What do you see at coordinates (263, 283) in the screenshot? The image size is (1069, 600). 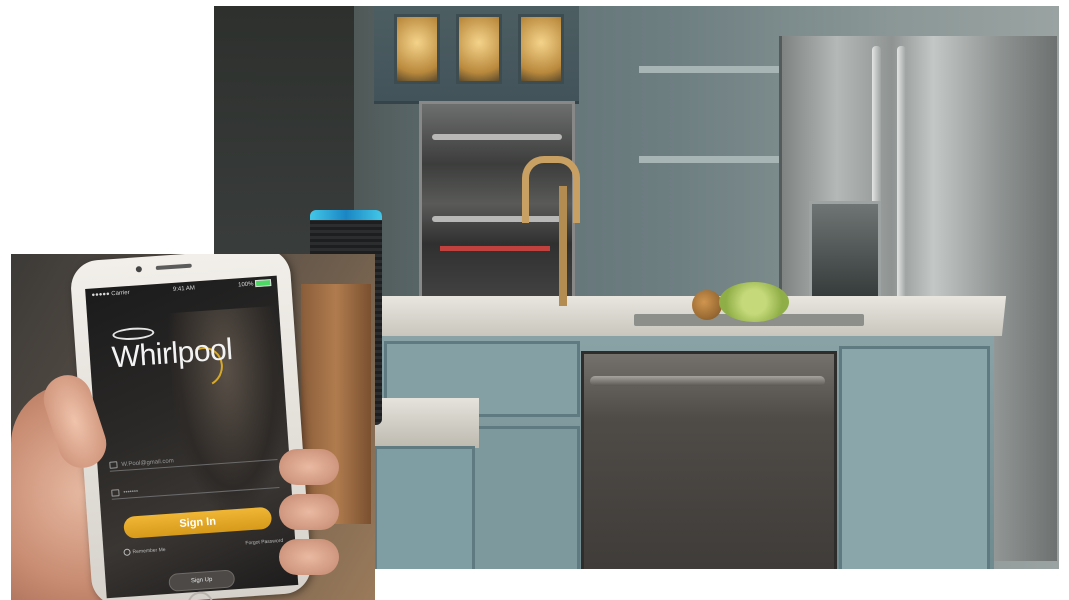 I see `battery-icon` at bounding box center [263, 283].